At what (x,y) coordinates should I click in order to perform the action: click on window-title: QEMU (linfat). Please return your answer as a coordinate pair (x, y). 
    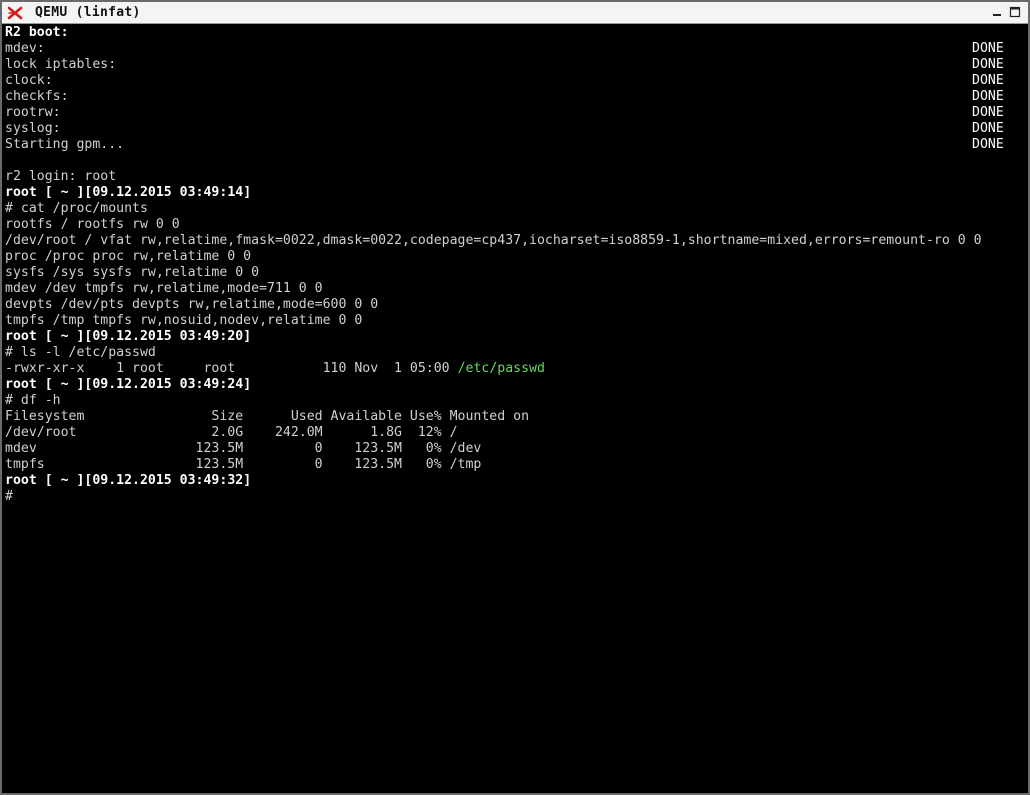
    Looking at the image, I should click on (88, 12).